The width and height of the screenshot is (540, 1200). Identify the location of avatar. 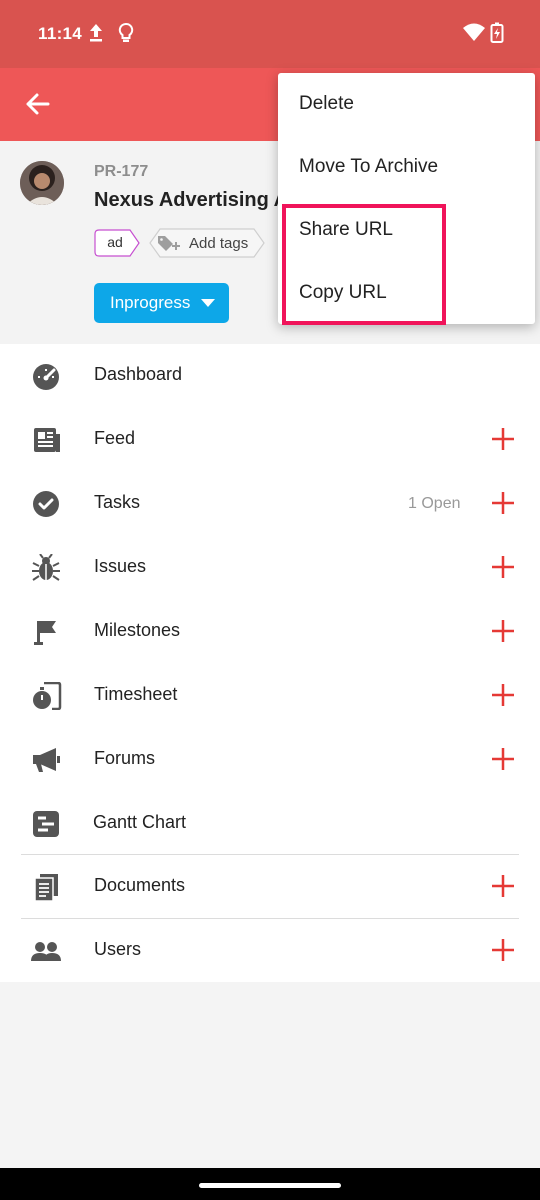
(42, 183).